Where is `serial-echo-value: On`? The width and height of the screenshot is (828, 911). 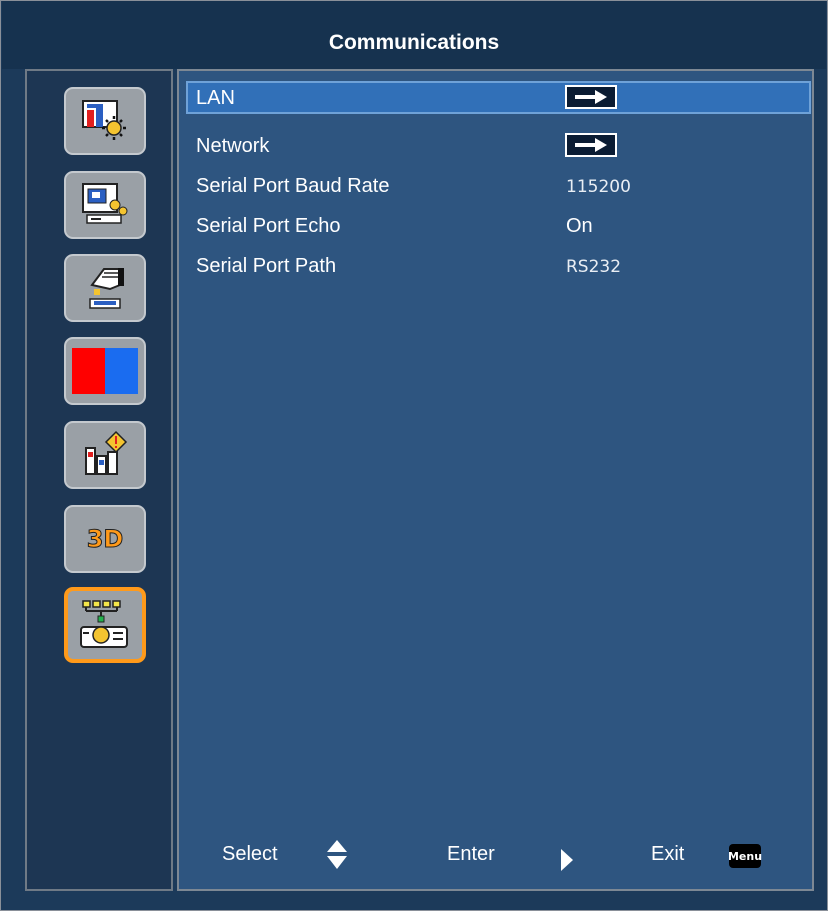 serial-echo-value: On is located at coordinates (579, 226).